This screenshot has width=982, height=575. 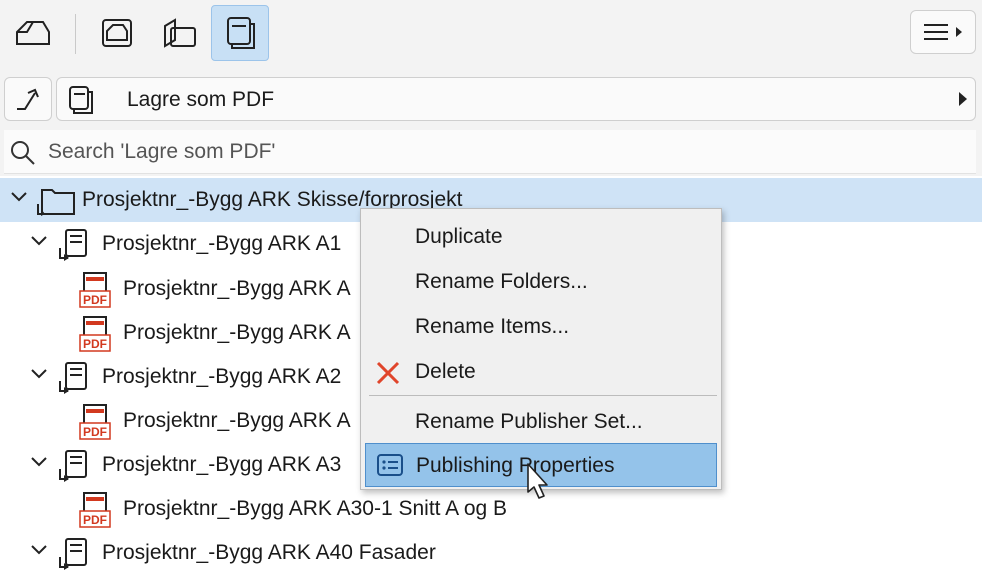 I want to click on view-map-button, so click(x=117, y=33).